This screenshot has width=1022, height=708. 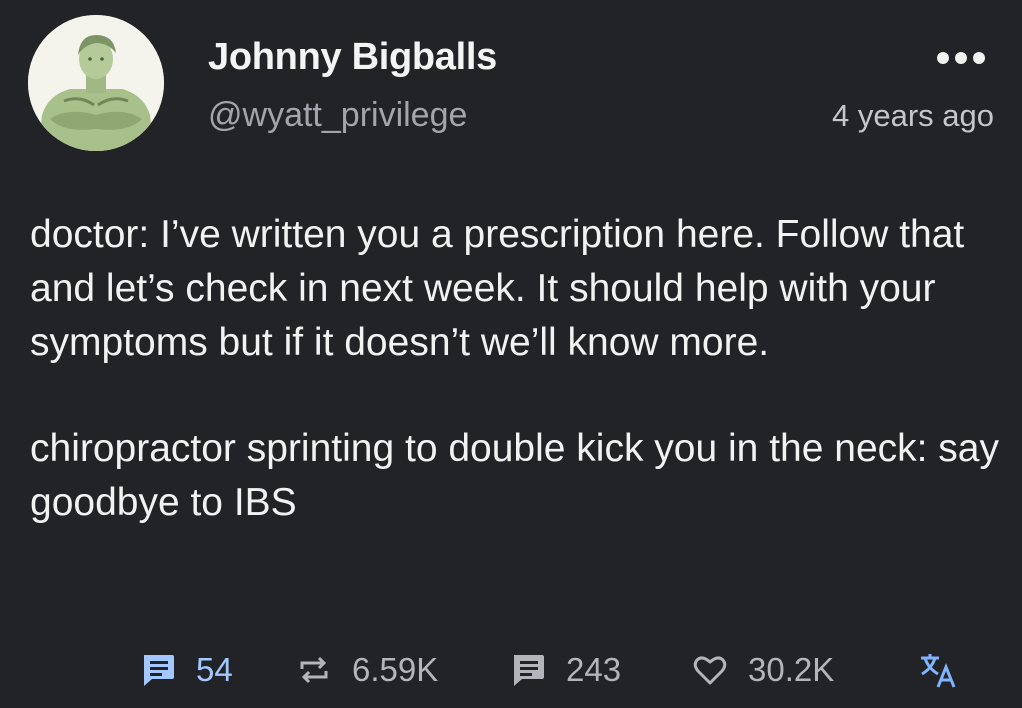 What do you see at coordinates (186, 670) in the screenshot?
I see `quotes-button: 54` at bounding box center [186, 670].